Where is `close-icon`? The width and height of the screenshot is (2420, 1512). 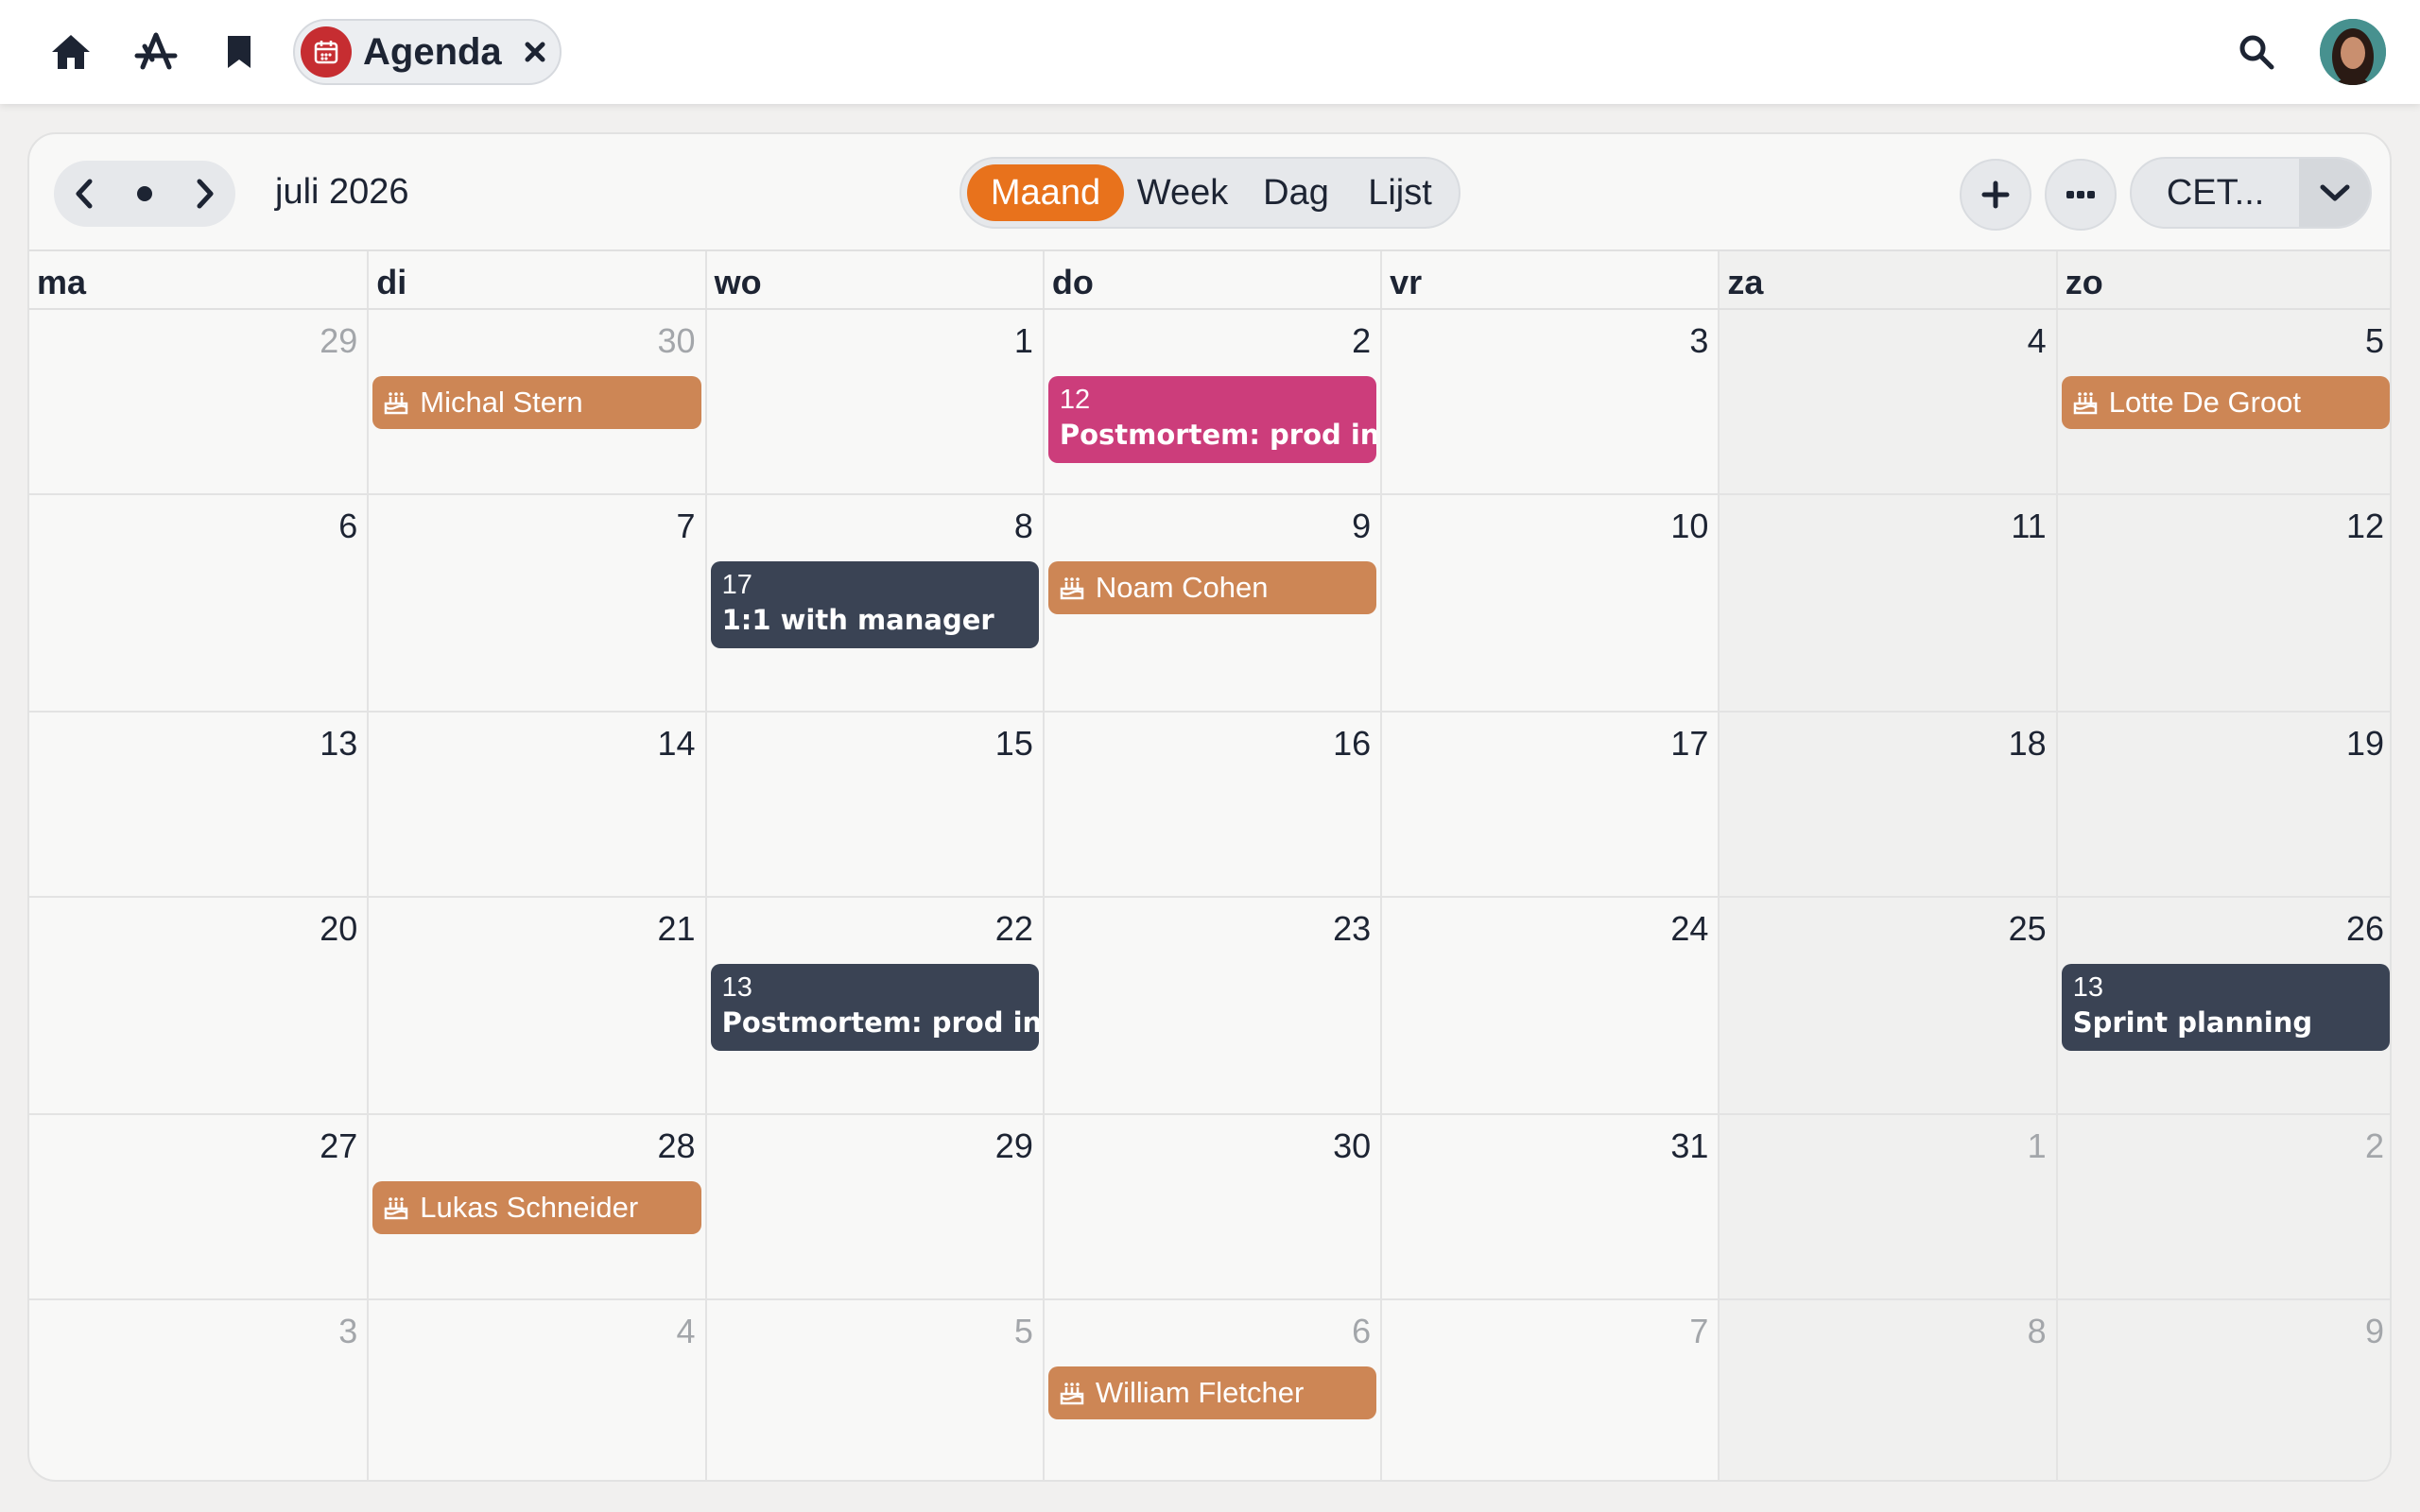 close-icon is located at coordinates (535, 52).